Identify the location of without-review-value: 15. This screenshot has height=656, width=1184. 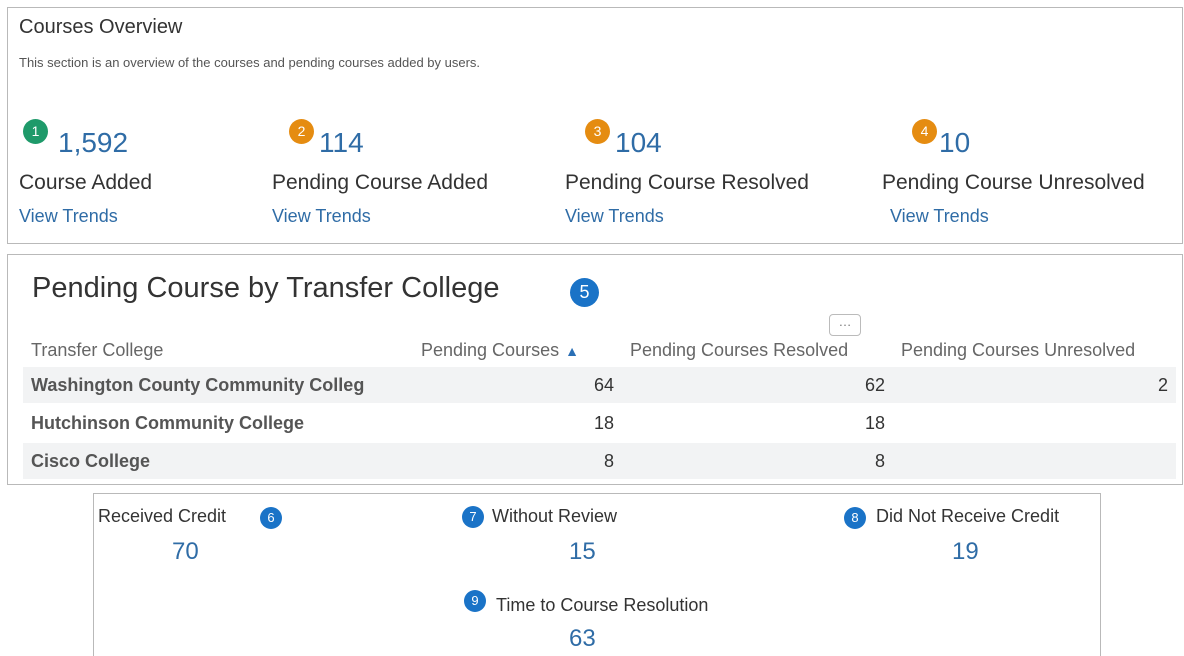
(582, 551).